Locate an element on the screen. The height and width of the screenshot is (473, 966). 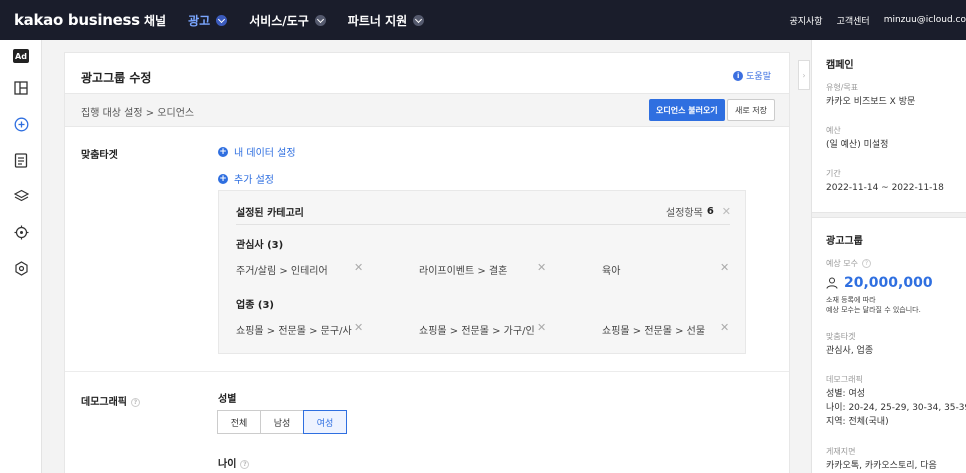
type-label: 유형/목표 is located at coordinates (842, 87).